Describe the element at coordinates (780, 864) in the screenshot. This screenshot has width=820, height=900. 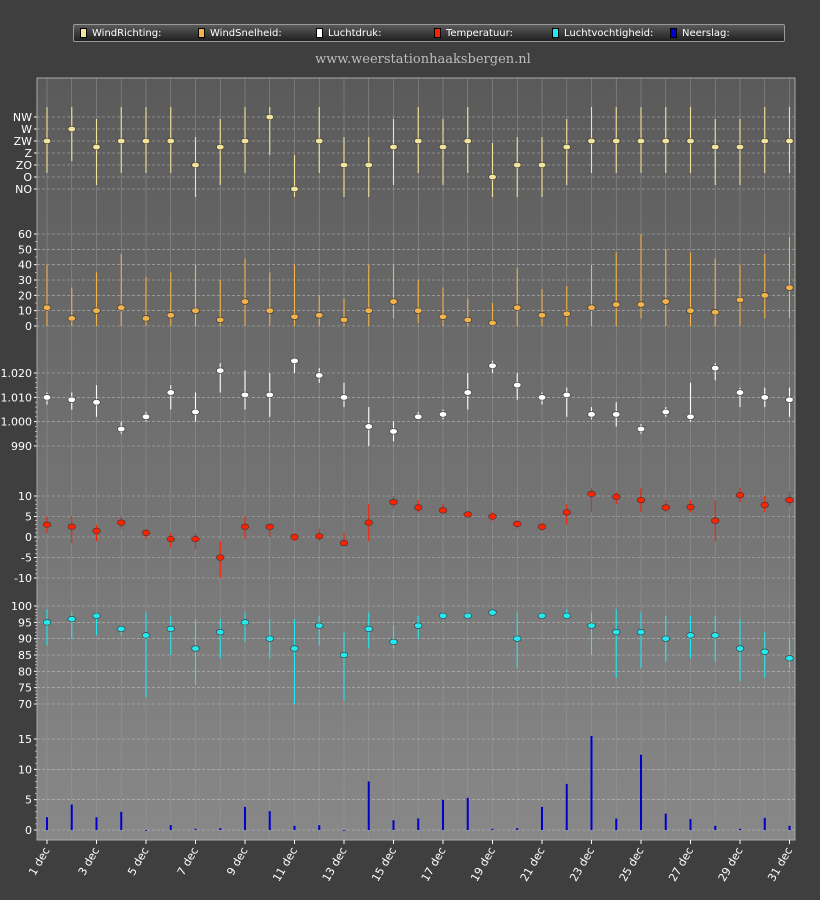
I see `x-tick-label: 31 dec` at that location.